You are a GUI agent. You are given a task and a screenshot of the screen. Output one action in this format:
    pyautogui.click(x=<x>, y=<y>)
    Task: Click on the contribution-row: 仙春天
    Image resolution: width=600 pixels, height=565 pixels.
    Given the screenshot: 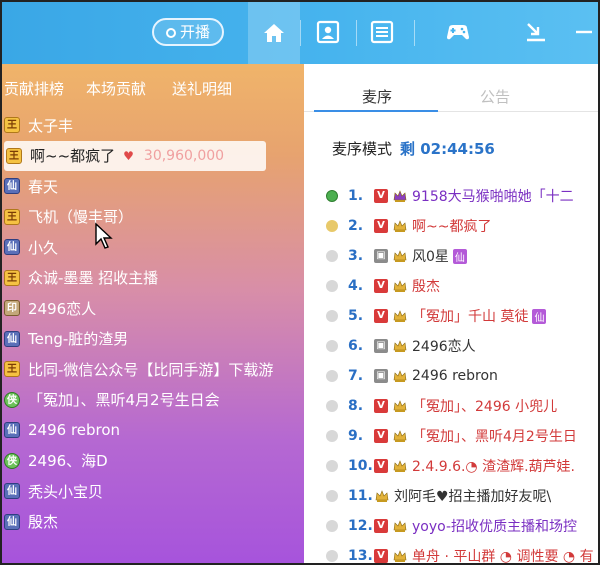 What is the action you would take?
    pyautogui.click(x=153, y=186)
    